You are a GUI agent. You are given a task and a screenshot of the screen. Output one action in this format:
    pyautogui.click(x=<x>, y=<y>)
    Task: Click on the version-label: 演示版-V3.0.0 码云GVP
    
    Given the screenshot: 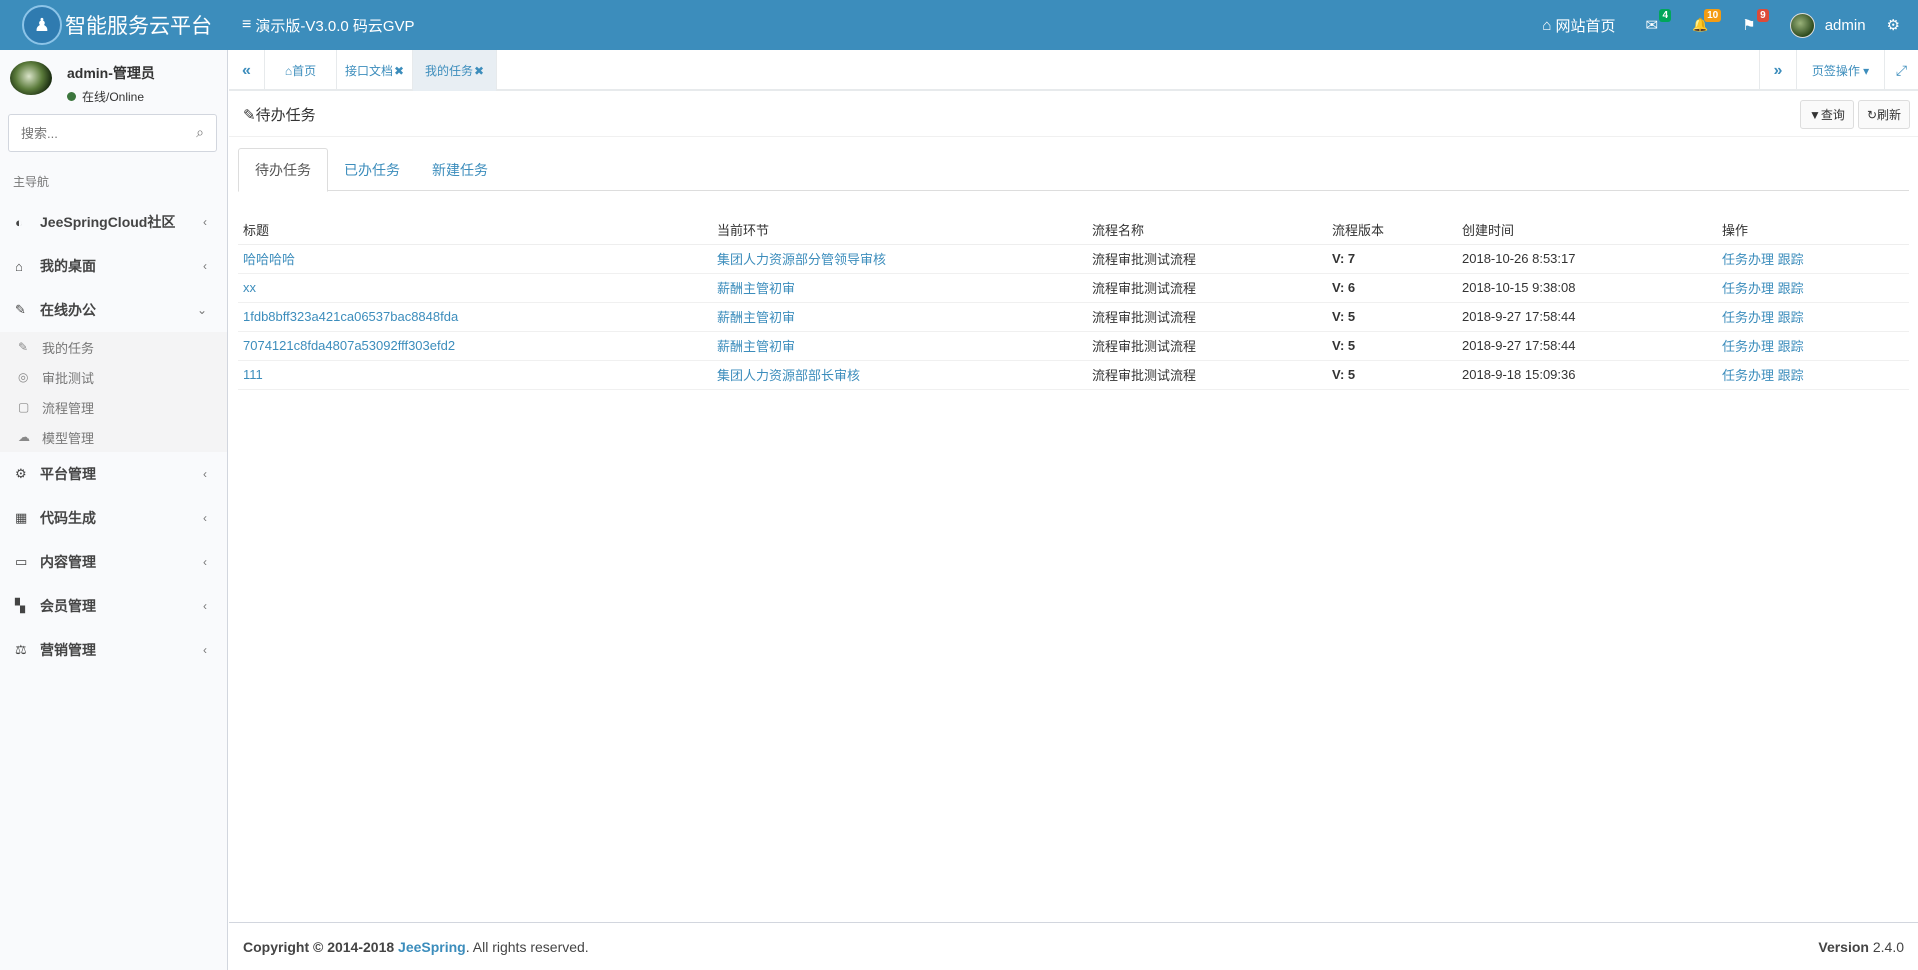 What is the action you would take?
    pyautogui.click(x=335, y=26)
    